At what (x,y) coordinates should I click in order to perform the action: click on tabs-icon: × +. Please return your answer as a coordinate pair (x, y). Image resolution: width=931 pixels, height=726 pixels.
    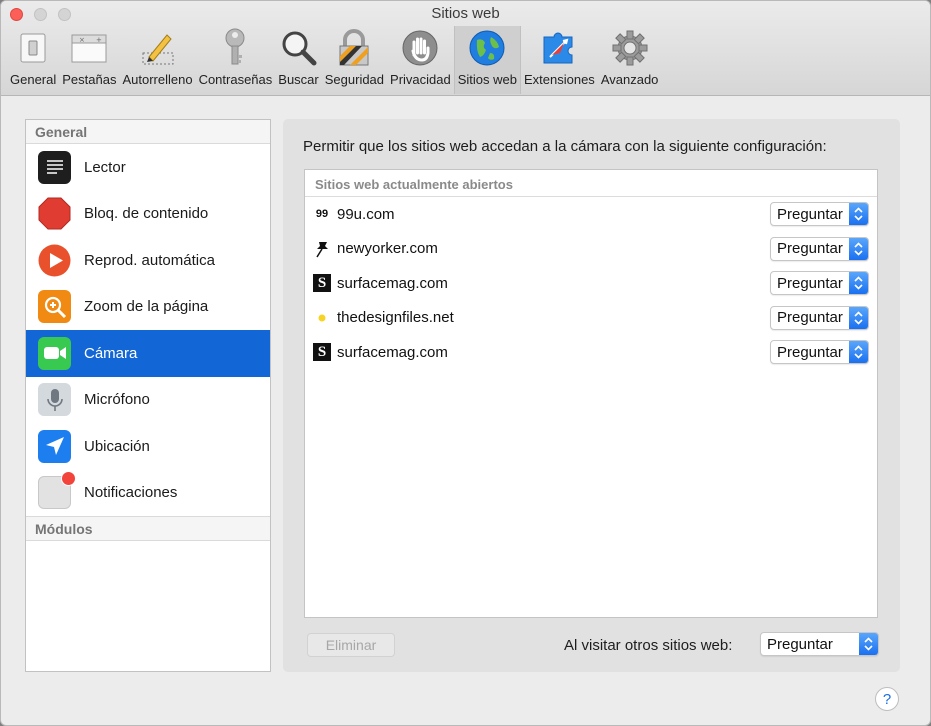
    Looking at the image, I should click on (89, 48).